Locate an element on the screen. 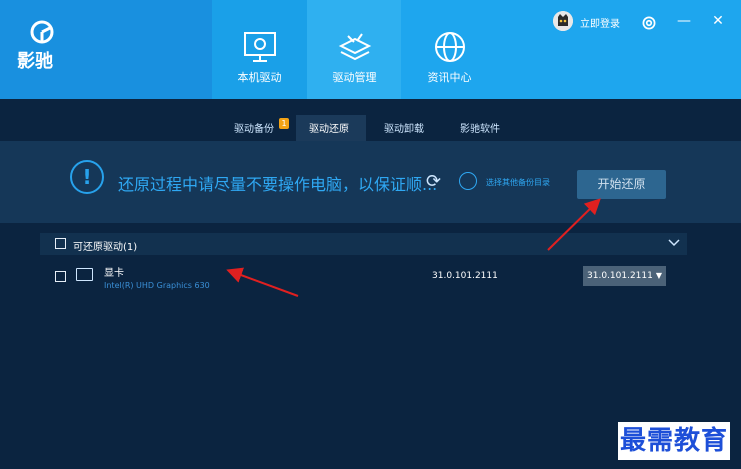 This screenshot has width=741, height=469. arrow-to-start-button is located at coordinates (574, 224).